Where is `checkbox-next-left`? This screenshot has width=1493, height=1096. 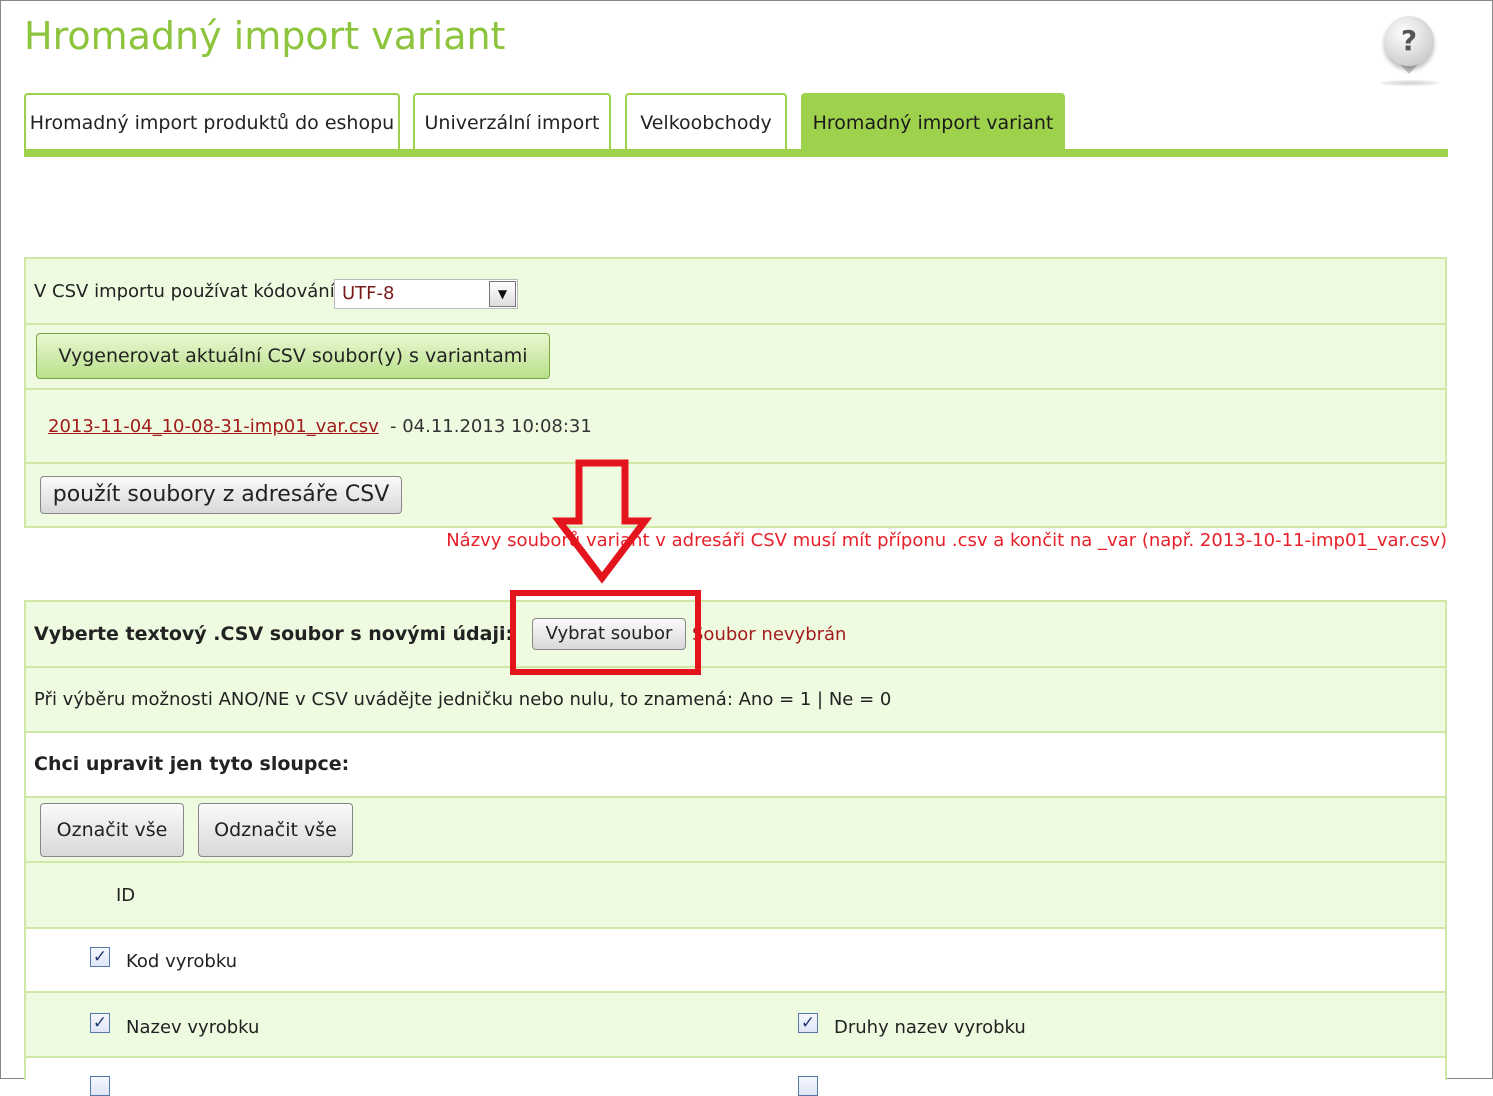 checkbox-next-left is located at coordinates (100, 1086).